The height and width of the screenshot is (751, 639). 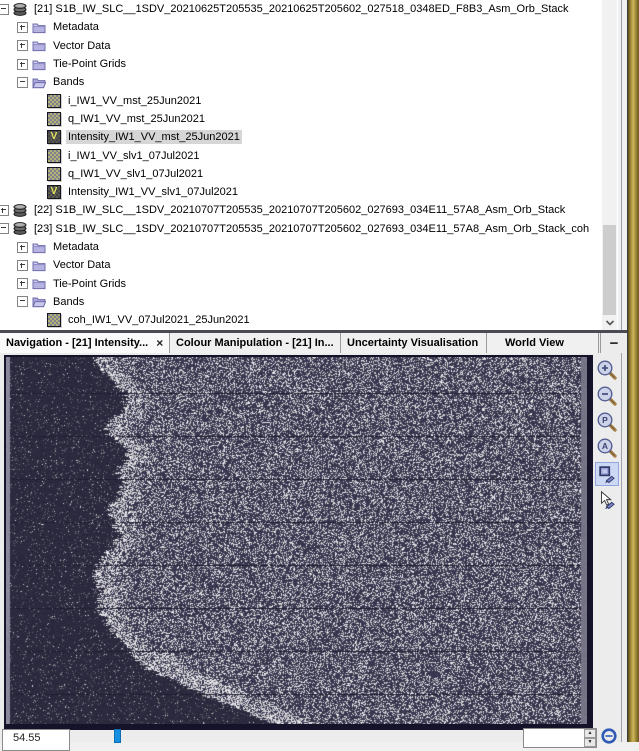 I want to click on pointer-drawing-tool-icon, so click(x=607, y=500).